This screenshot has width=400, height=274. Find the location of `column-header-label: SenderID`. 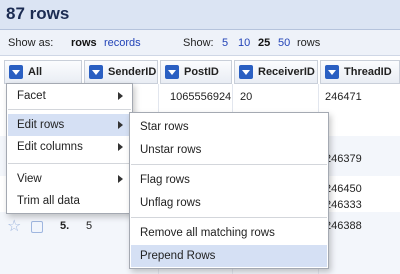

column-header-label: SenderID is located at coordinates (132, 72).